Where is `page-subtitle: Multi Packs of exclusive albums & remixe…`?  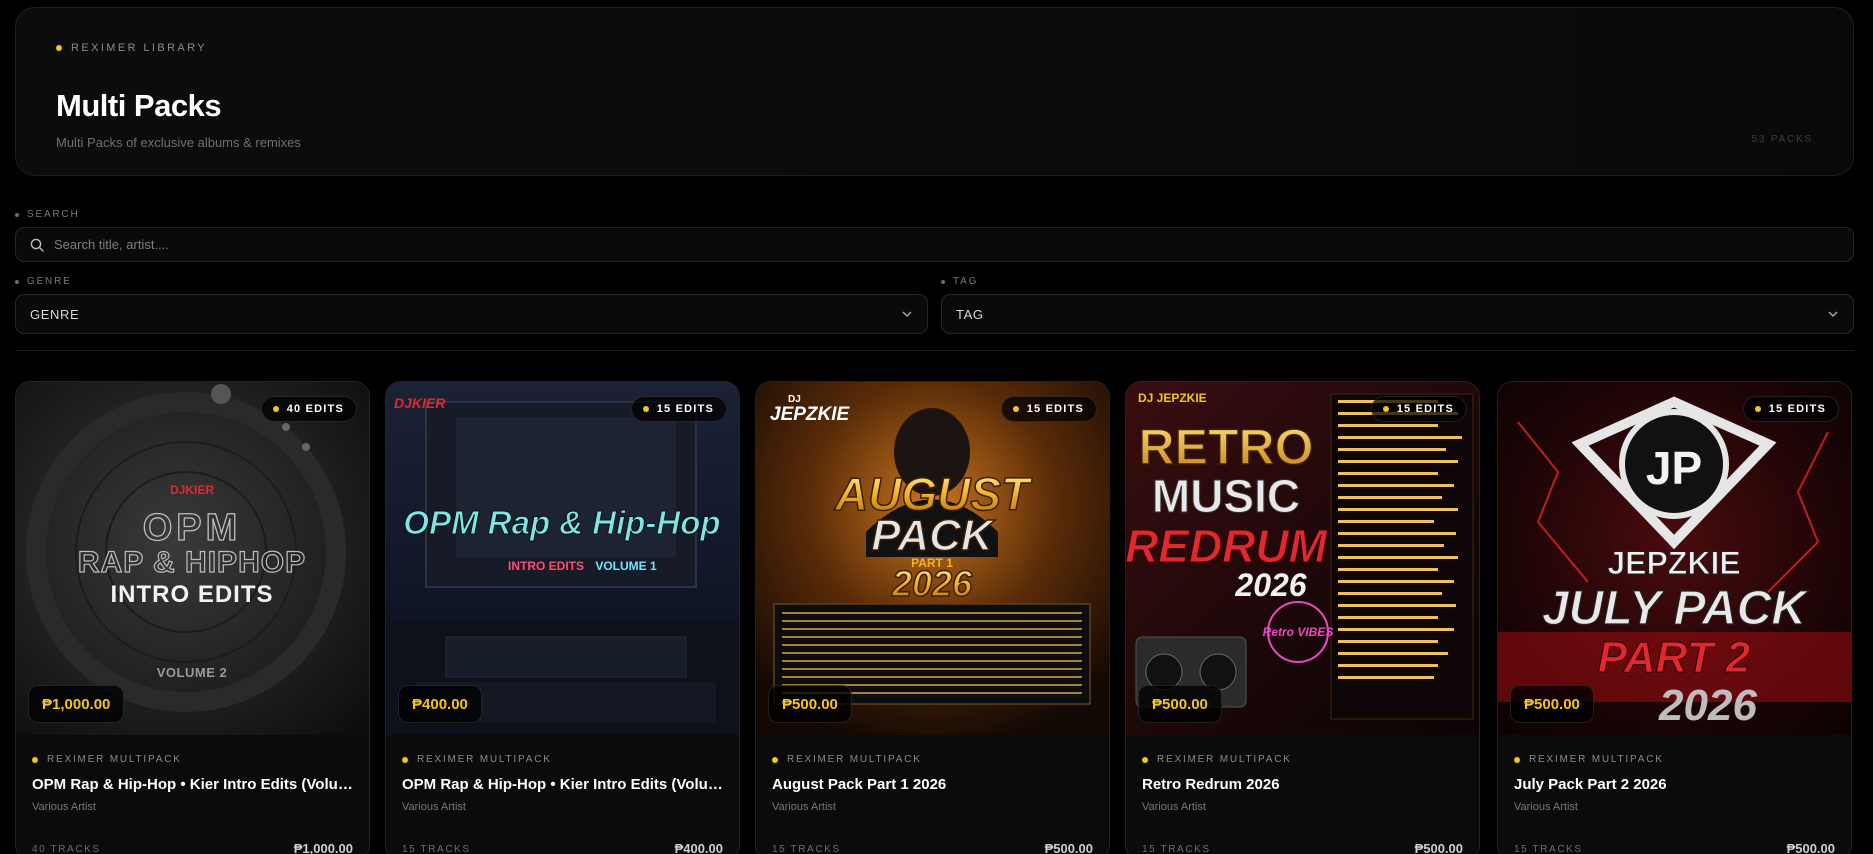
page-subtitle: Multi Packs of exclusive albums & remixe… is located at coordinates (178, 142).